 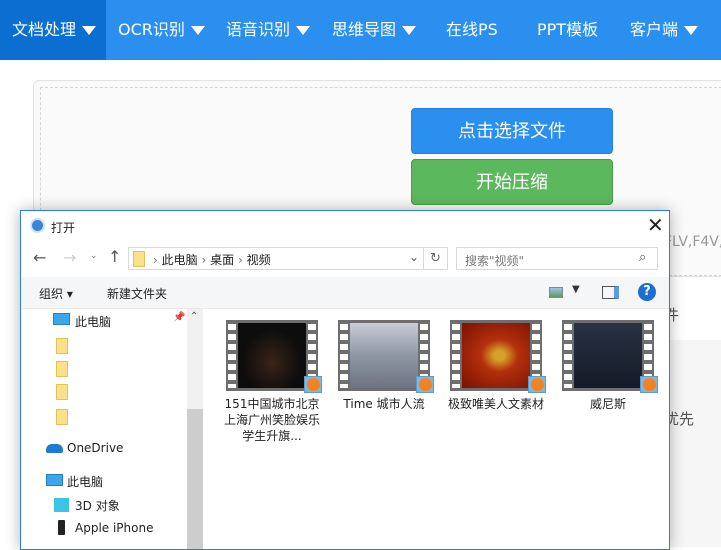 I want to click on close-icon: ✕, so click(x=655, y=225).